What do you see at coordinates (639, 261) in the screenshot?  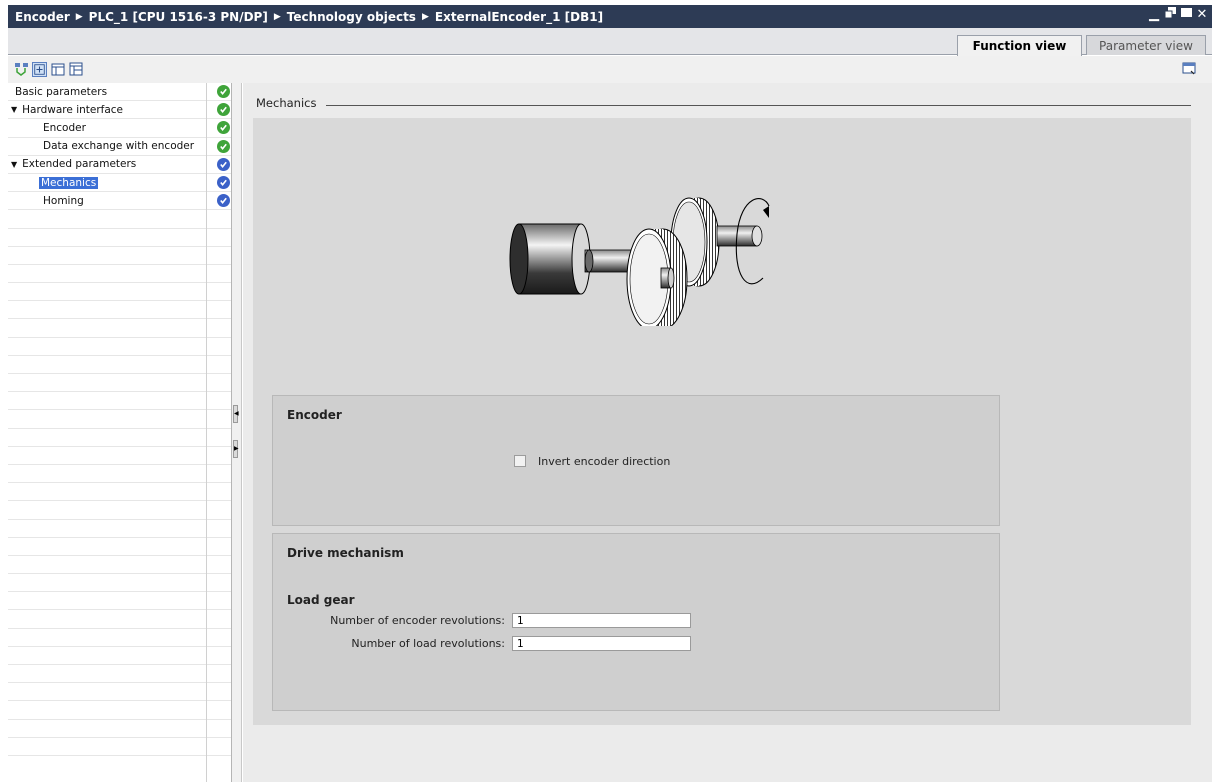 I see `gear-mechanism-diagram` at bounding box center [639, 261].